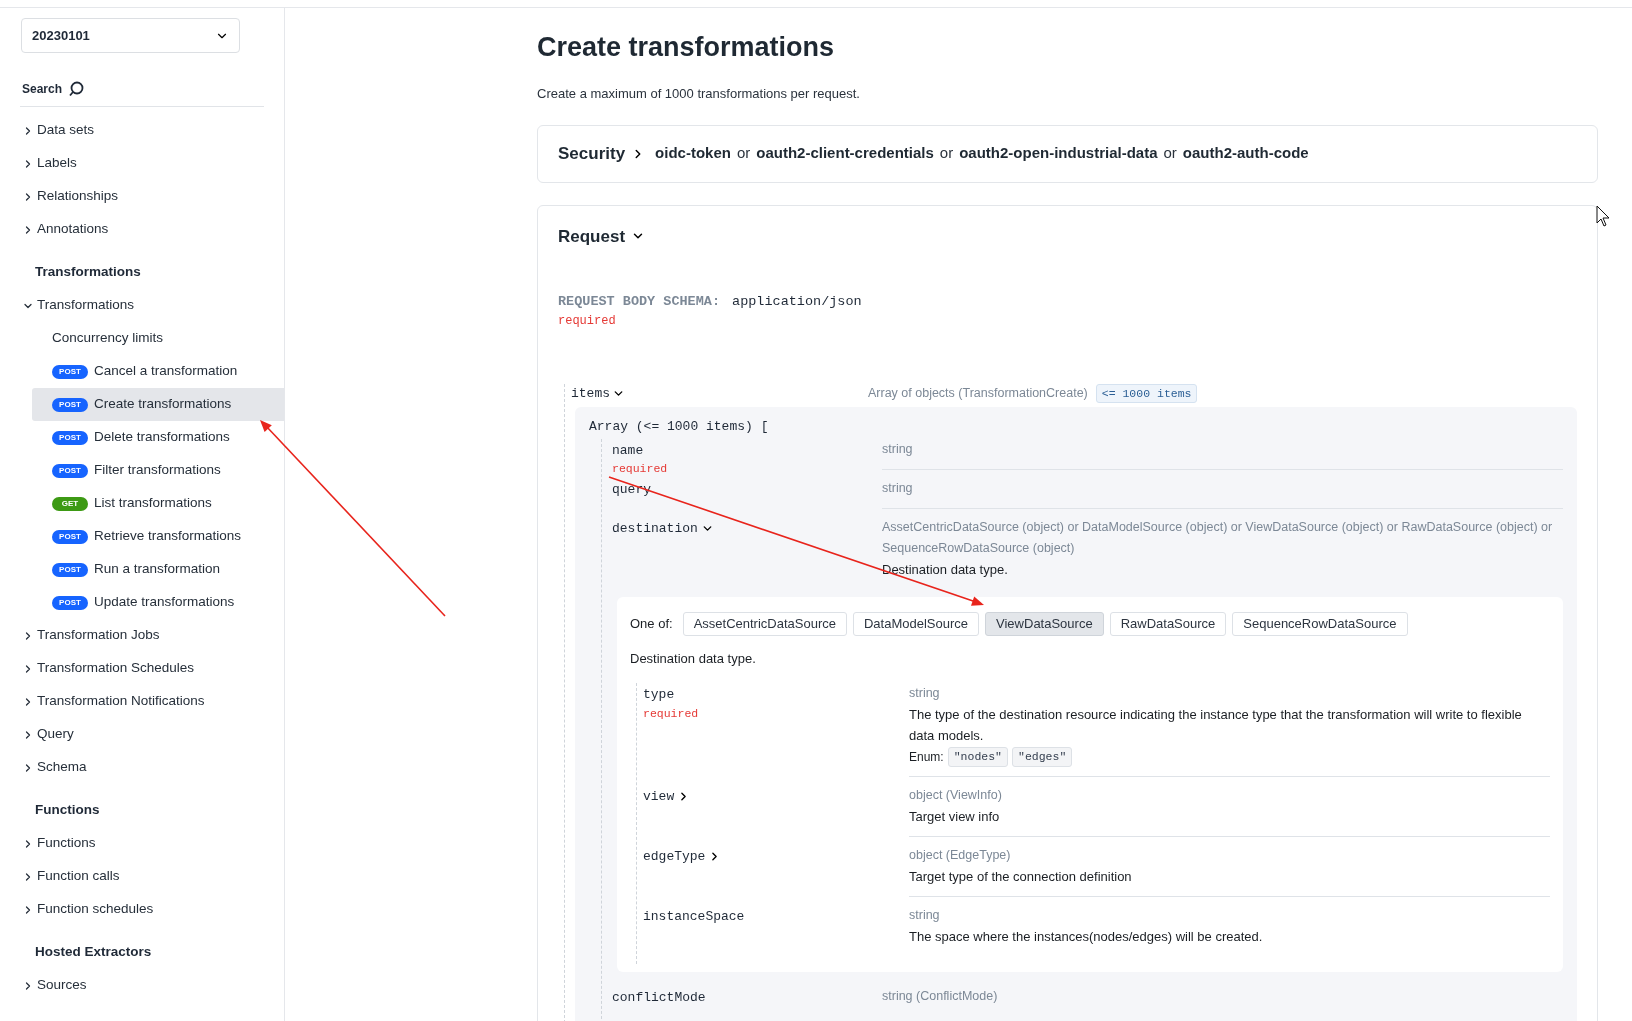  Describe the element at coordinates (1021, 876) in the screenshot. I see `field-description: Target type of the connection definition` at that location.